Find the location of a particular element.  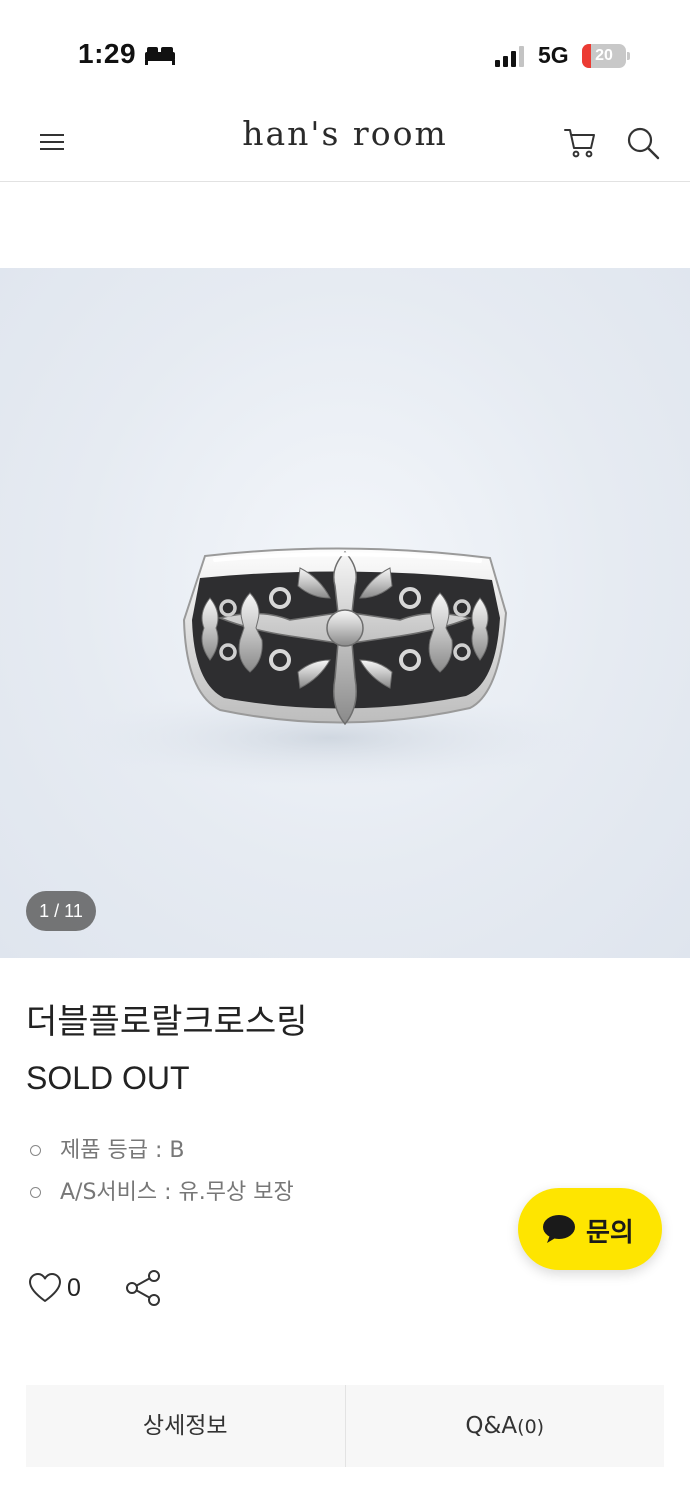

search-icon is located at coordinates (643, 143).